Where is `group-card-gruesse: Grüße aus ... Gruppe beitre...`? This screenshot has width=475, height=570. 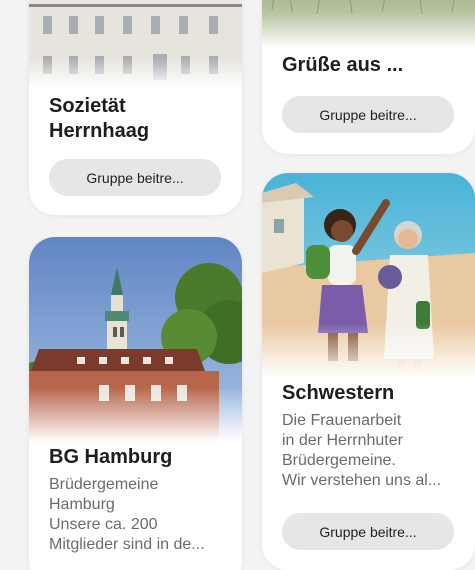
group-card-gruesse: Grüße aus ... Gruppe beitre... is located at coordinates (368, 77).